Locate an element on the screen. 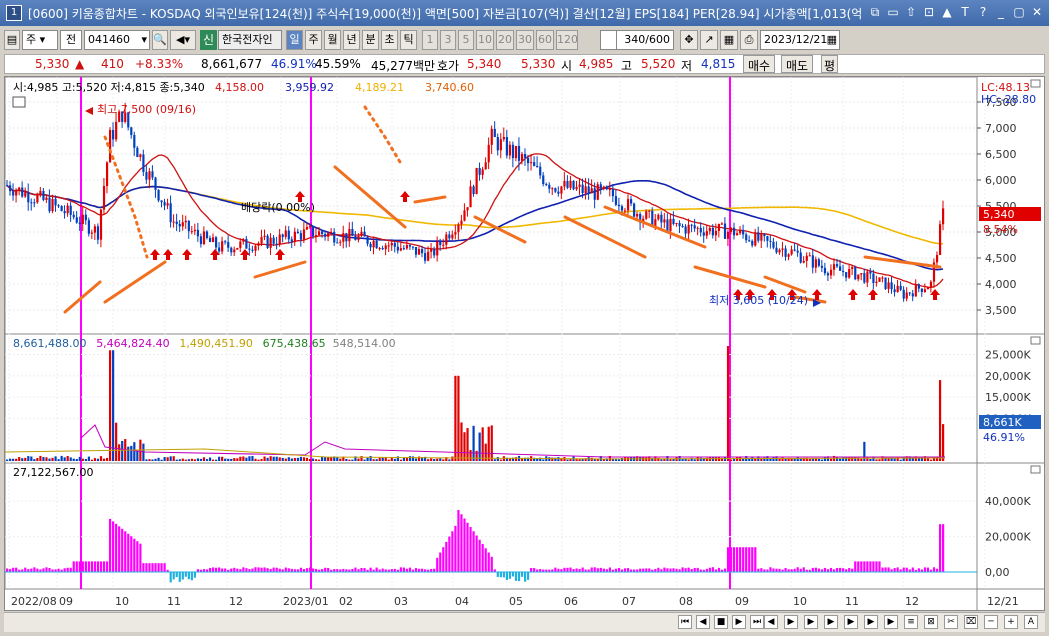 Image resolution: width=1049 pixels, height=636 pixels. interval-tab-3: 10 is located at coordinates (485, 40).